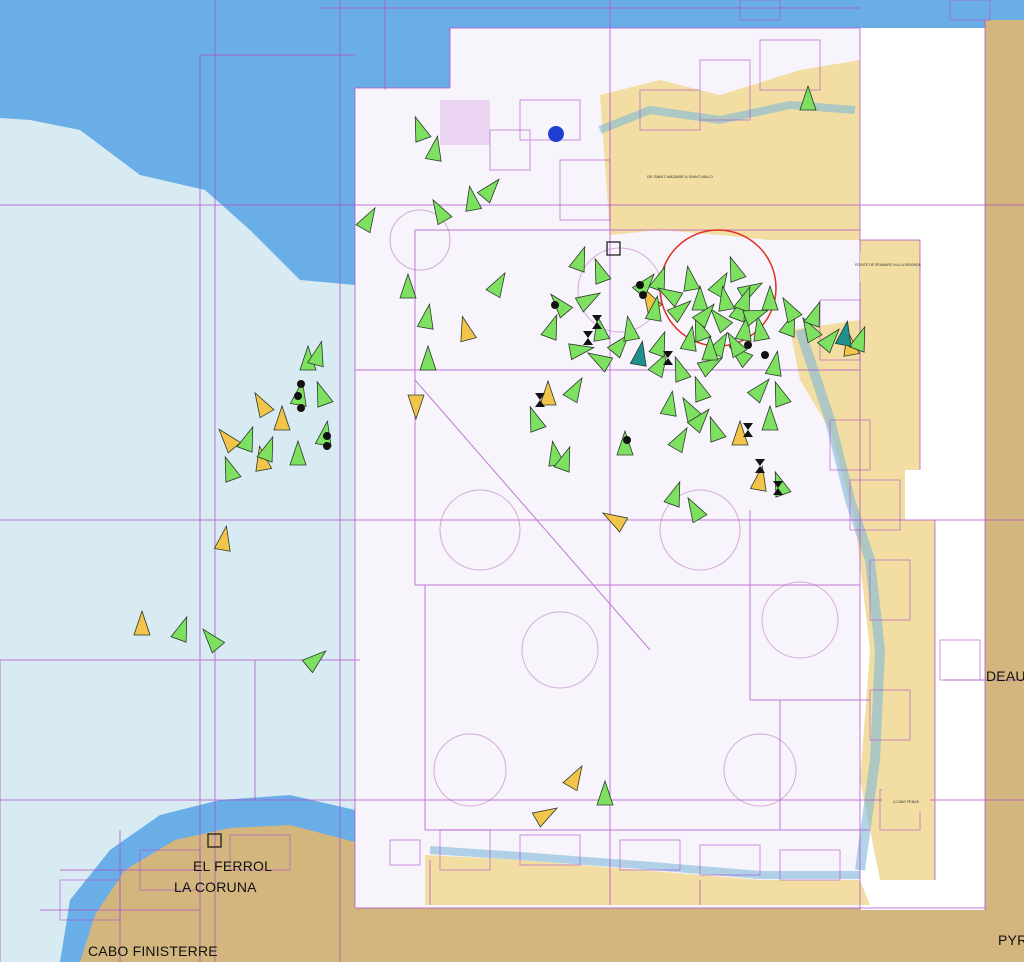 The image size is (1024, 962). What do you see at coordinates (465, 122) in the screenshot?
I see `restricted-area` at bounding box center [465, 122].